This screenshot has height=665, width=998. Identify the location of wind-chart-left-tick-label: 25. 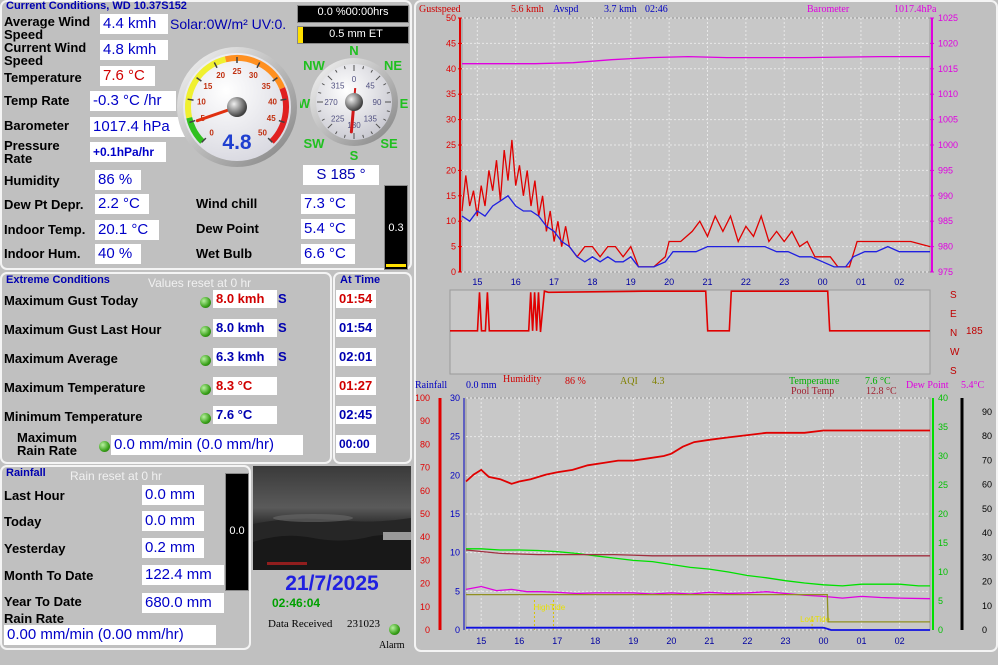
(451, 145).